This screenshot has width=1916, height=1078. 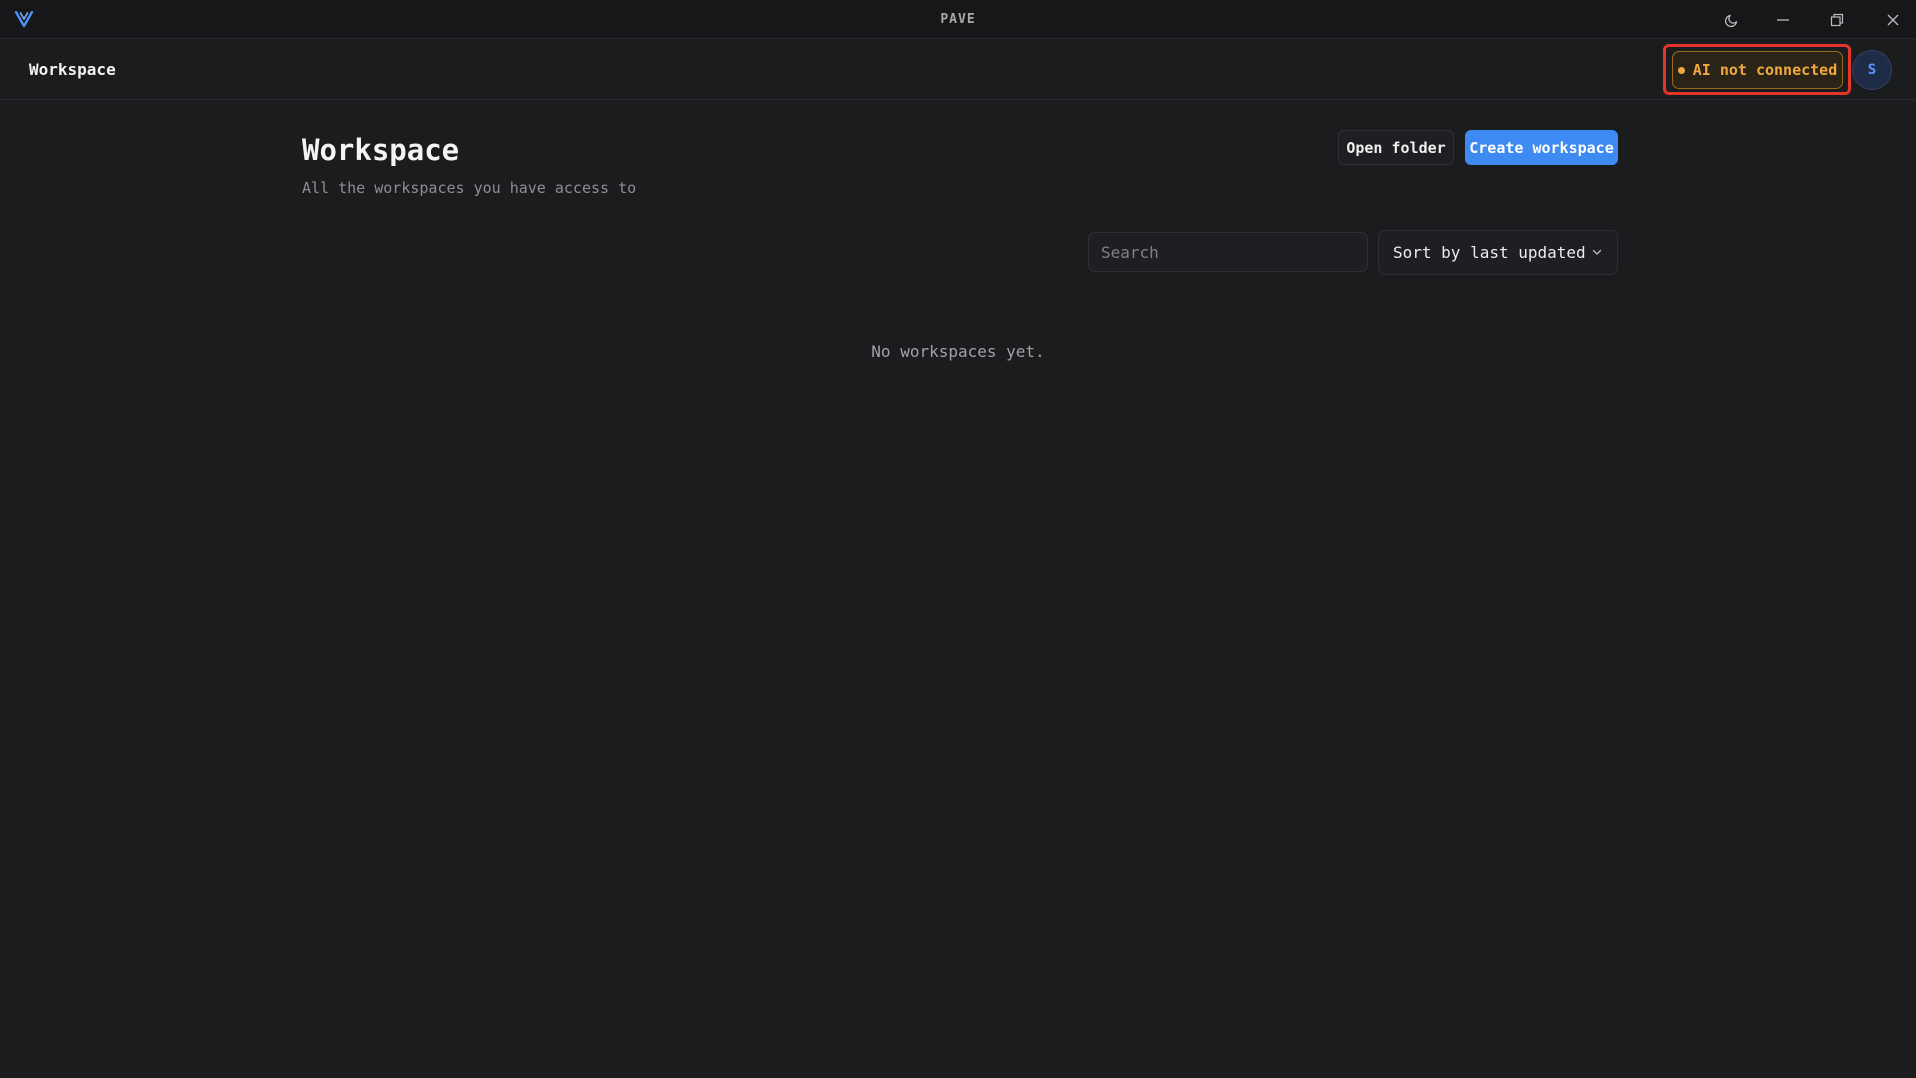 I want to click on theme-moon-icon, so click(x=1732, y=20).